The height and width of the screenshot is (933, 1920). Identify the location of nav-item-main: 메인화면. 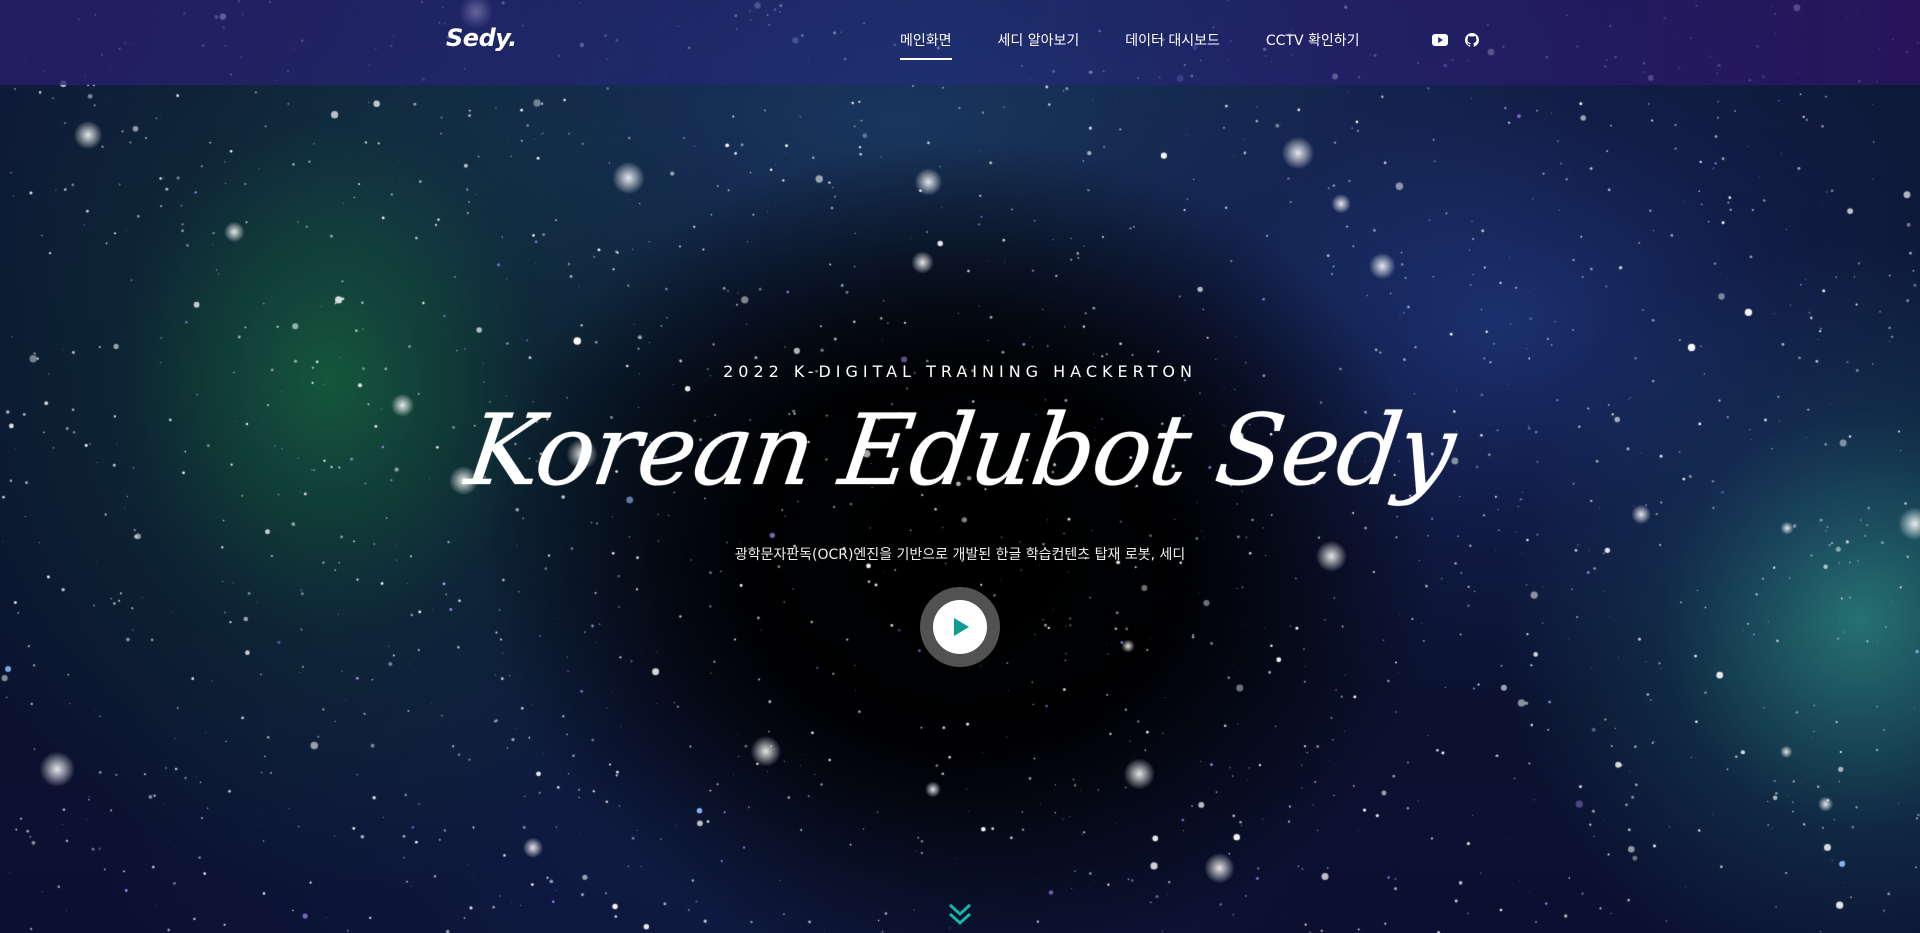
(926, 45).